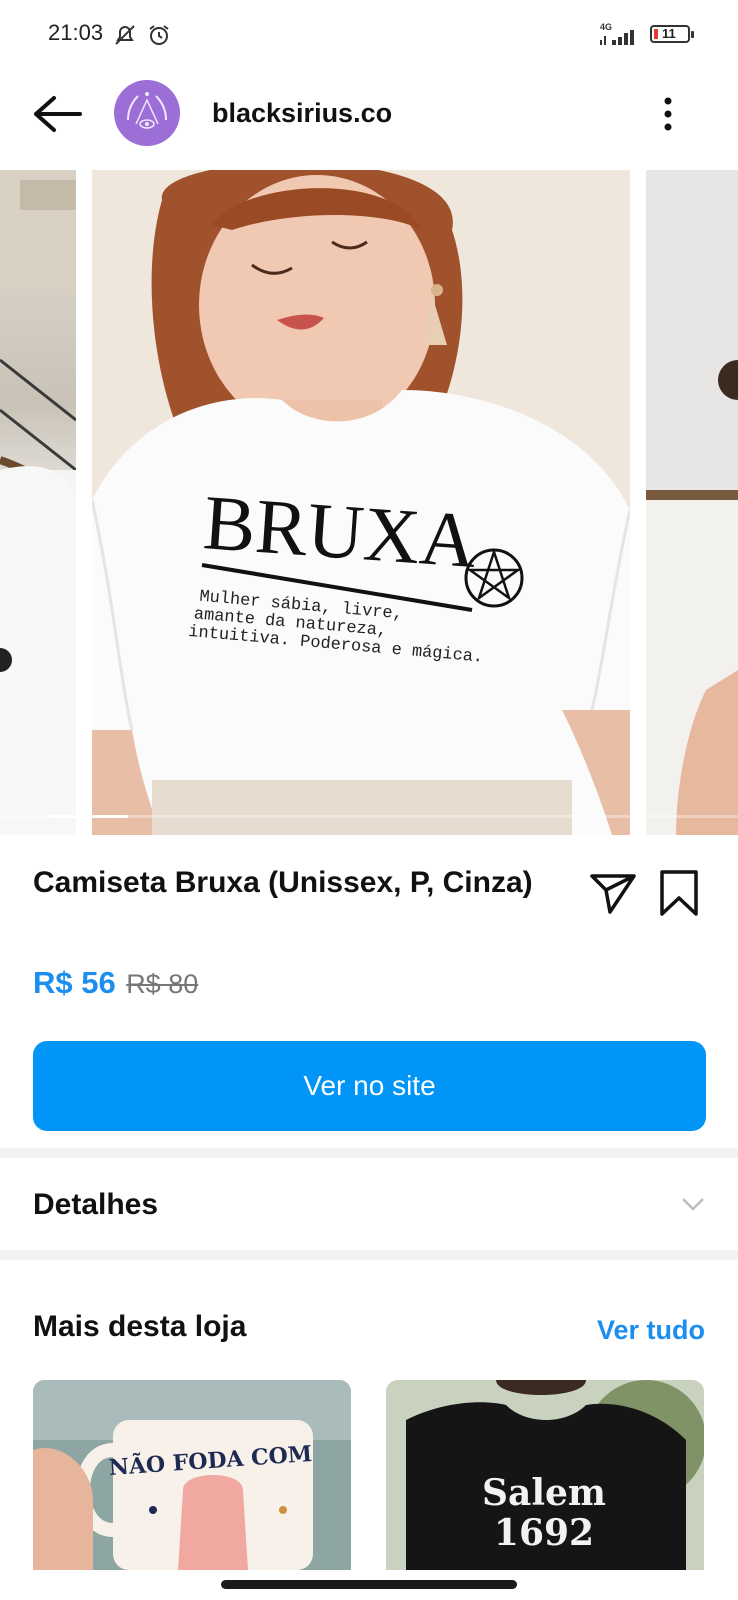 The height and width of the screenshot is (1600, 738). Describe the element at coordinates (369, 1086) in the screenshot. I see `view-on-site-button: Ver no site` at that location.